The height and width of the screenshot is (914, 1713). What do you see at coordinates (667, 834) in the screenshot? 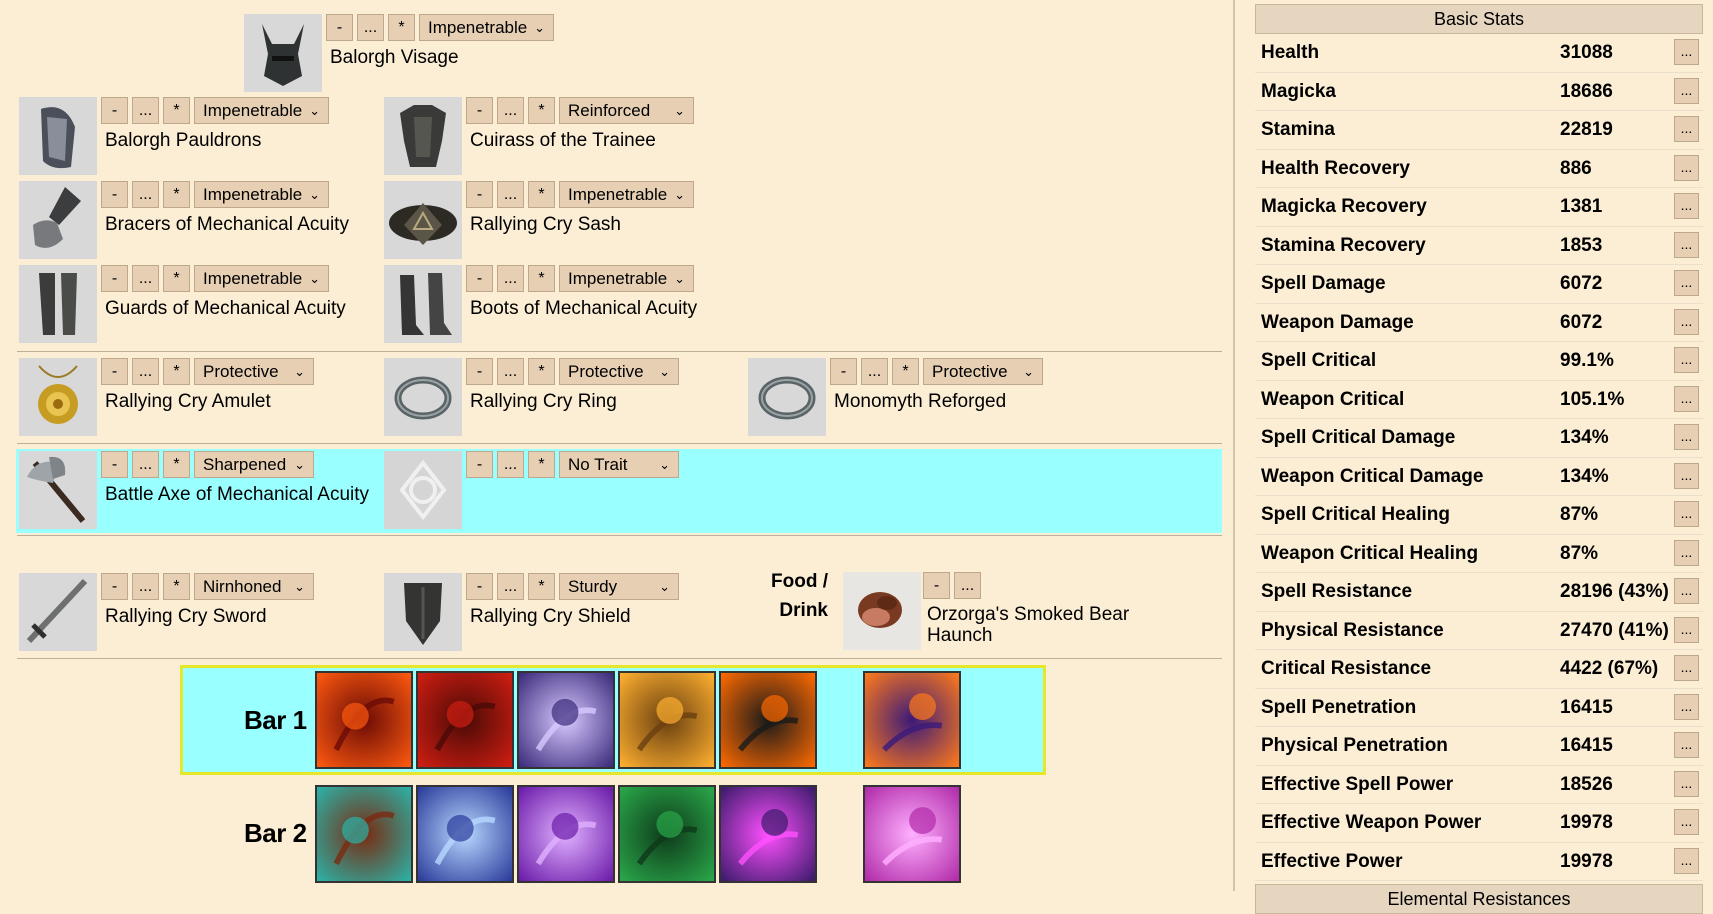
I see `green-spirit-icon` at bounding box center [667, 834].